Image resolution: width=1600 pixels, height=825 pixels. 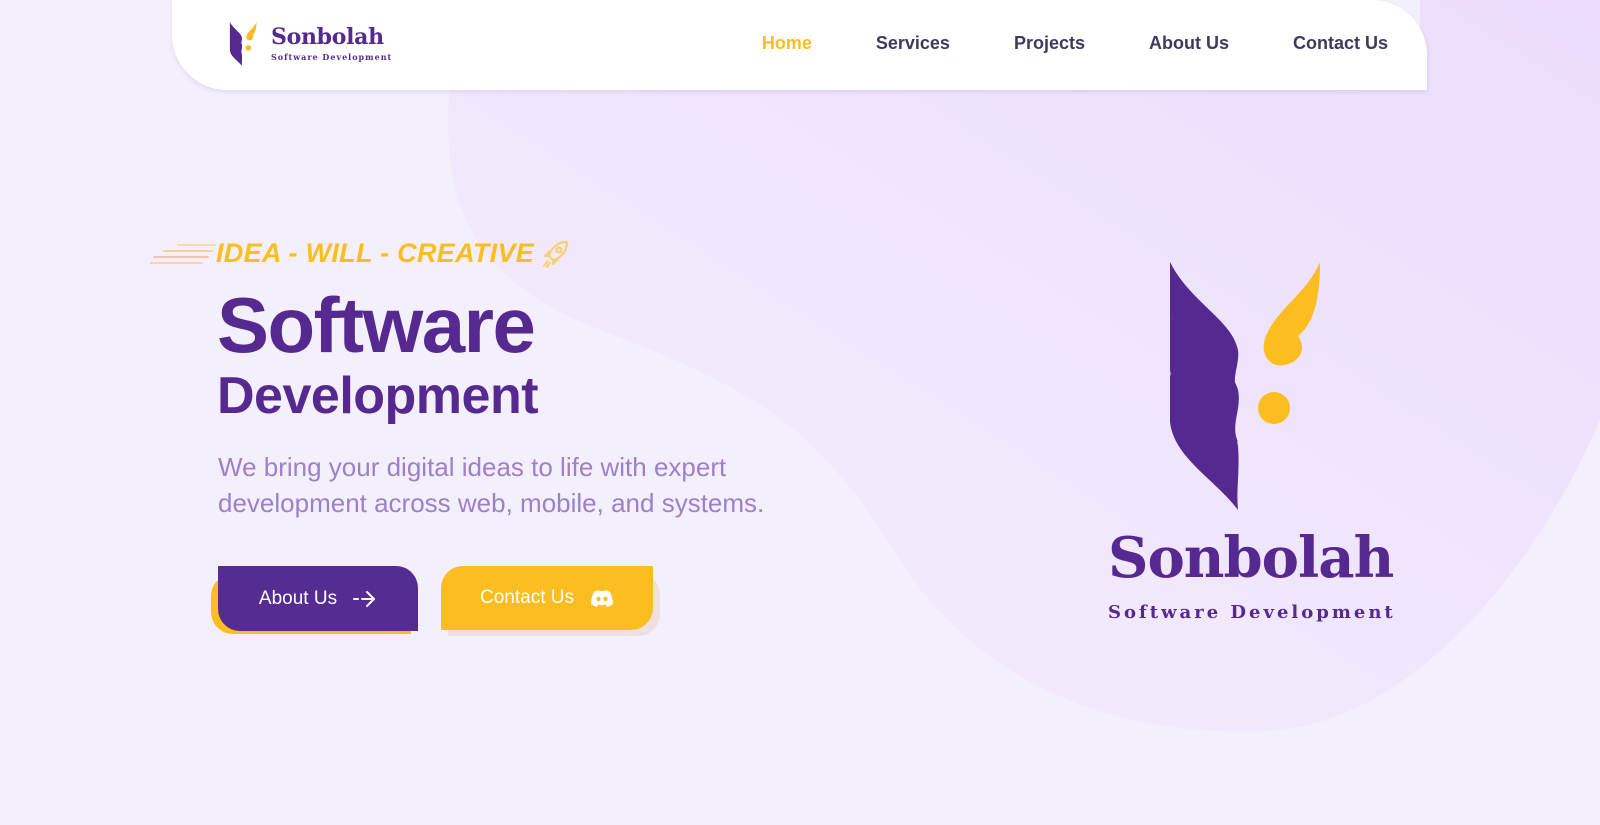 I want to click on brand-logo: Sonbolah Software Development, so click(x=310, y=44).